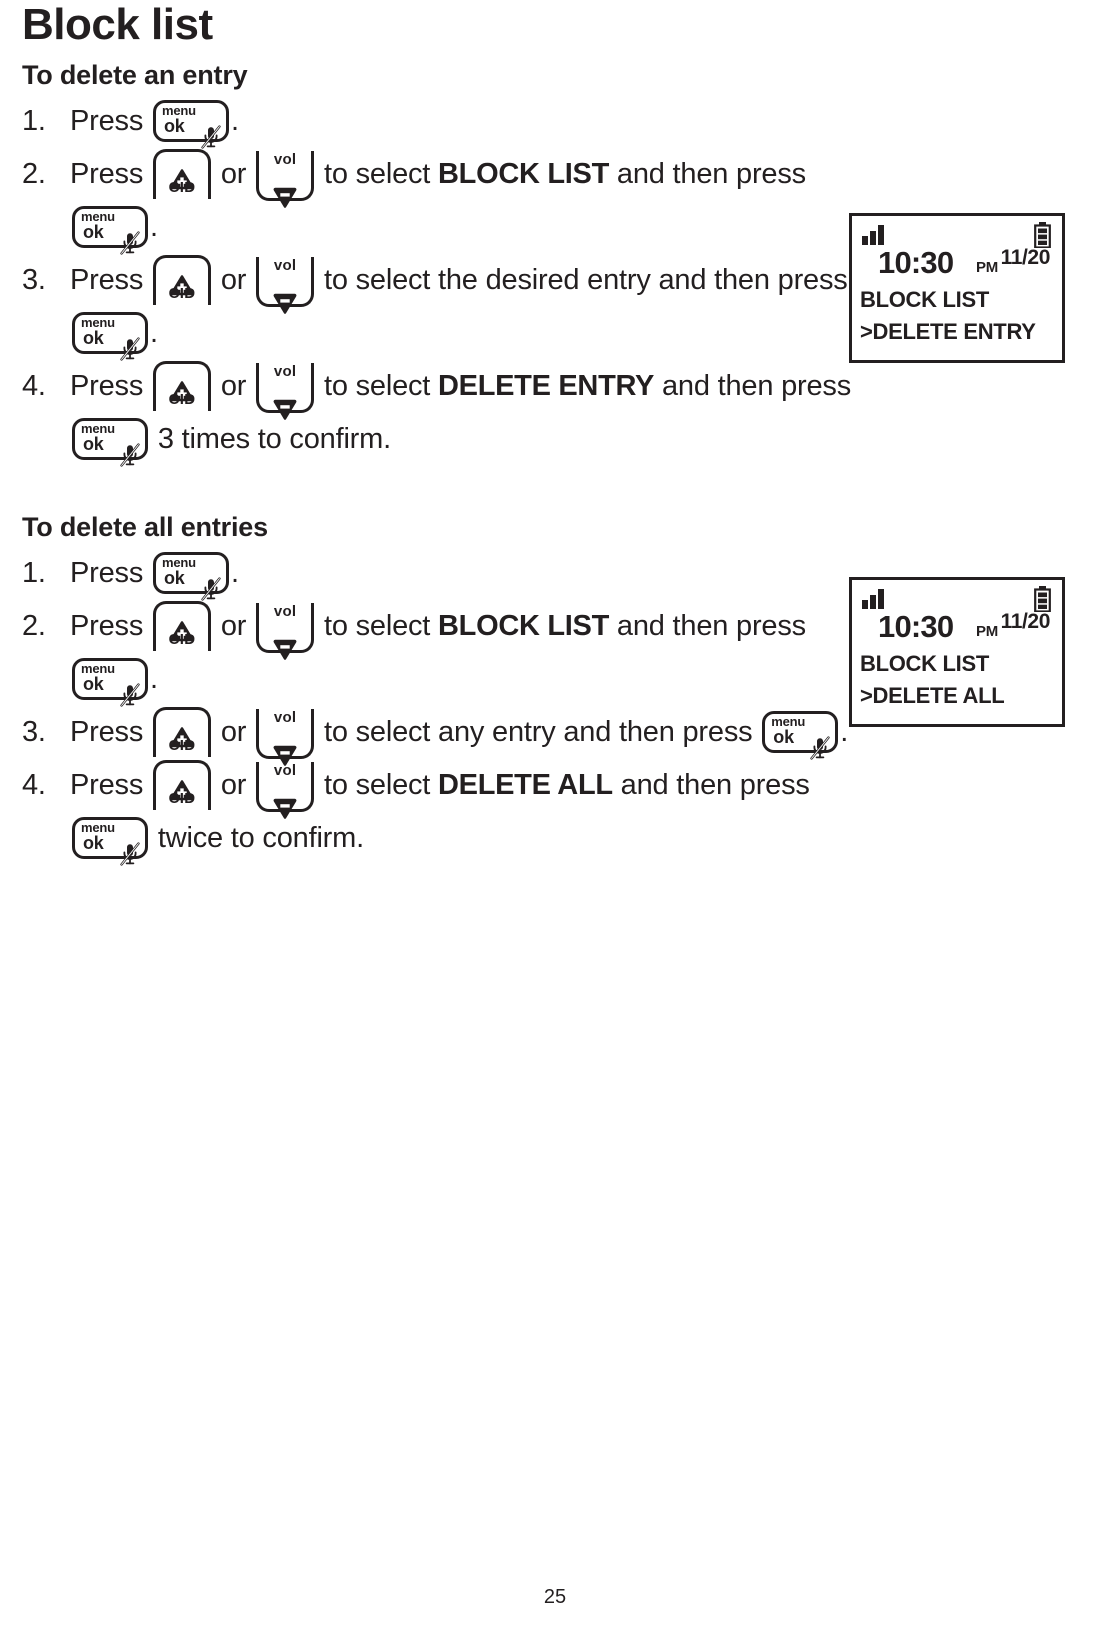  I want to click on step-text-run: 3 times to confirm., so click(270, 439).